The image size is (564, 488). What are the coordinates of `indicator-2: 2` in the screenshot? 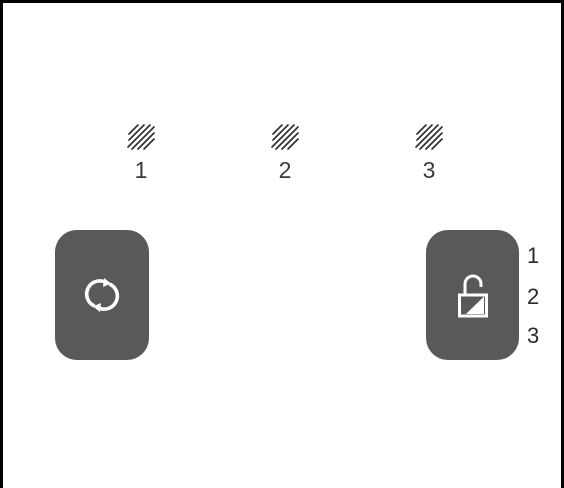 It's located at (285, 151).